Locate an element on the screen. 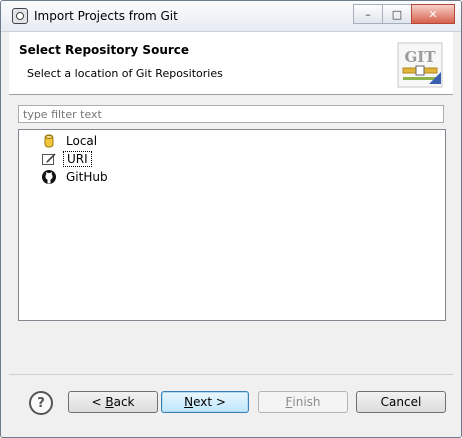  footer-divider is located at coordinates (231, 374).